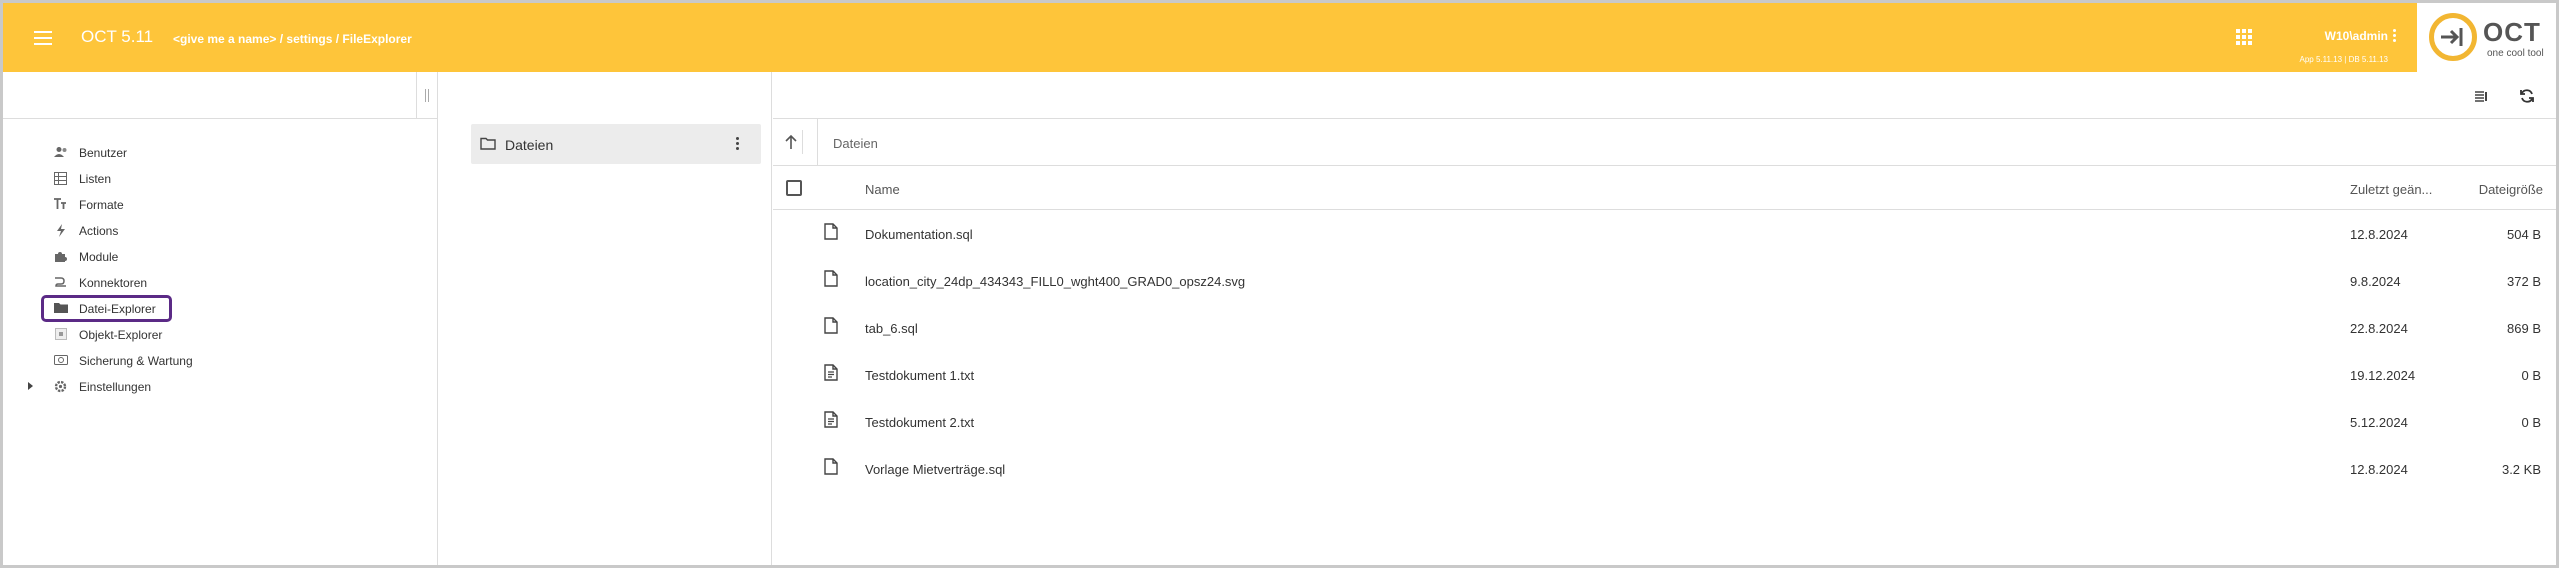  Describe the element at coordinates (1664, 328) in the screenshot. I see `table-row: tab_6.sql 22.8.2024 869 B` at that location.